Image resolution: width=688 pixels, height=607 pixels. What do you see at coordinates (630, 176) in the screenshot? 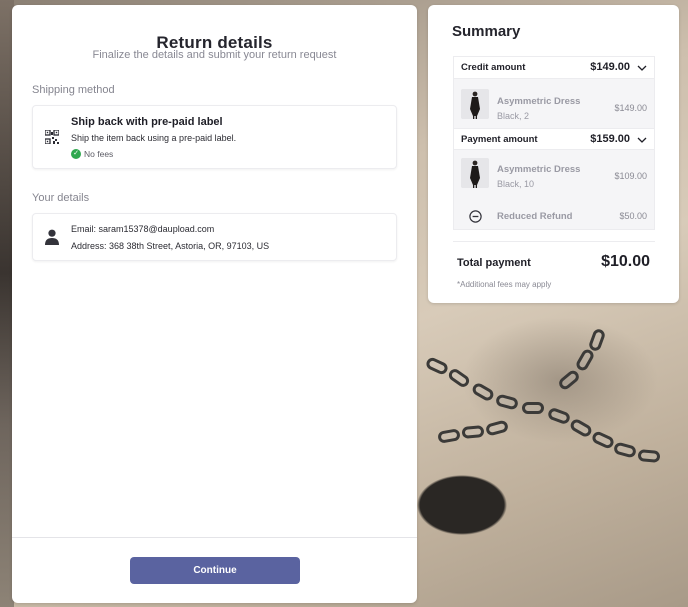
I see `payment-item-price: $109.00` at bounding box center [630, 176].